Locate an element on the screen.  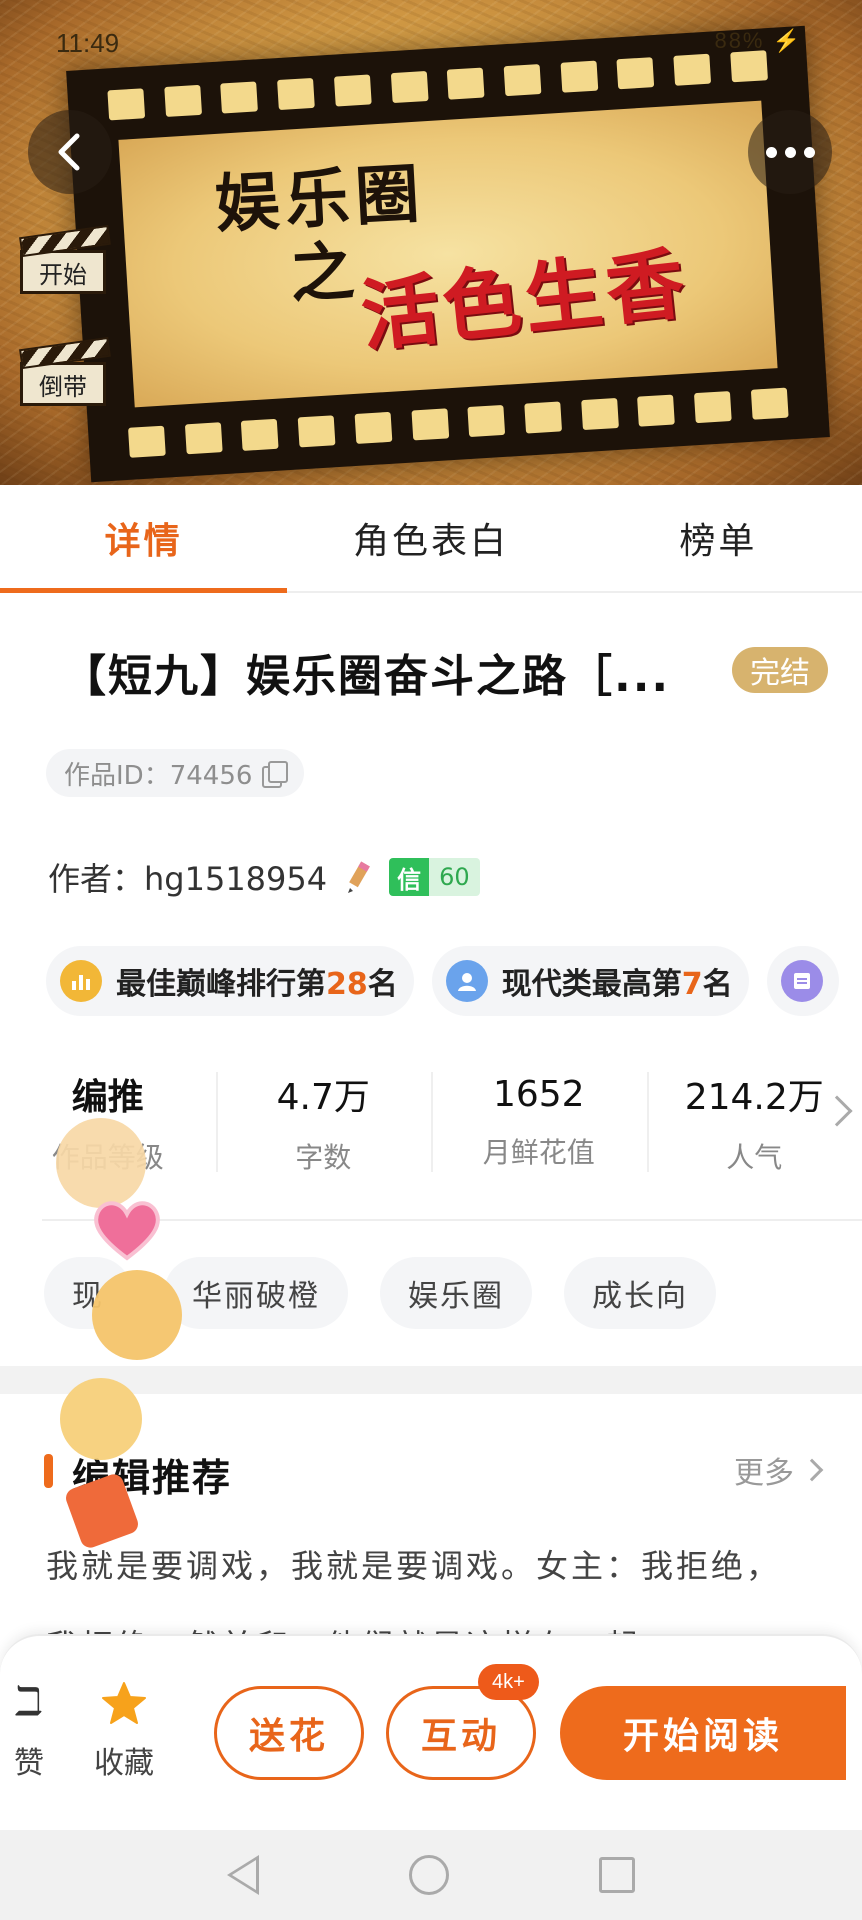
tab-character-confession: 角色表白 is located at coordinates (430, 538).